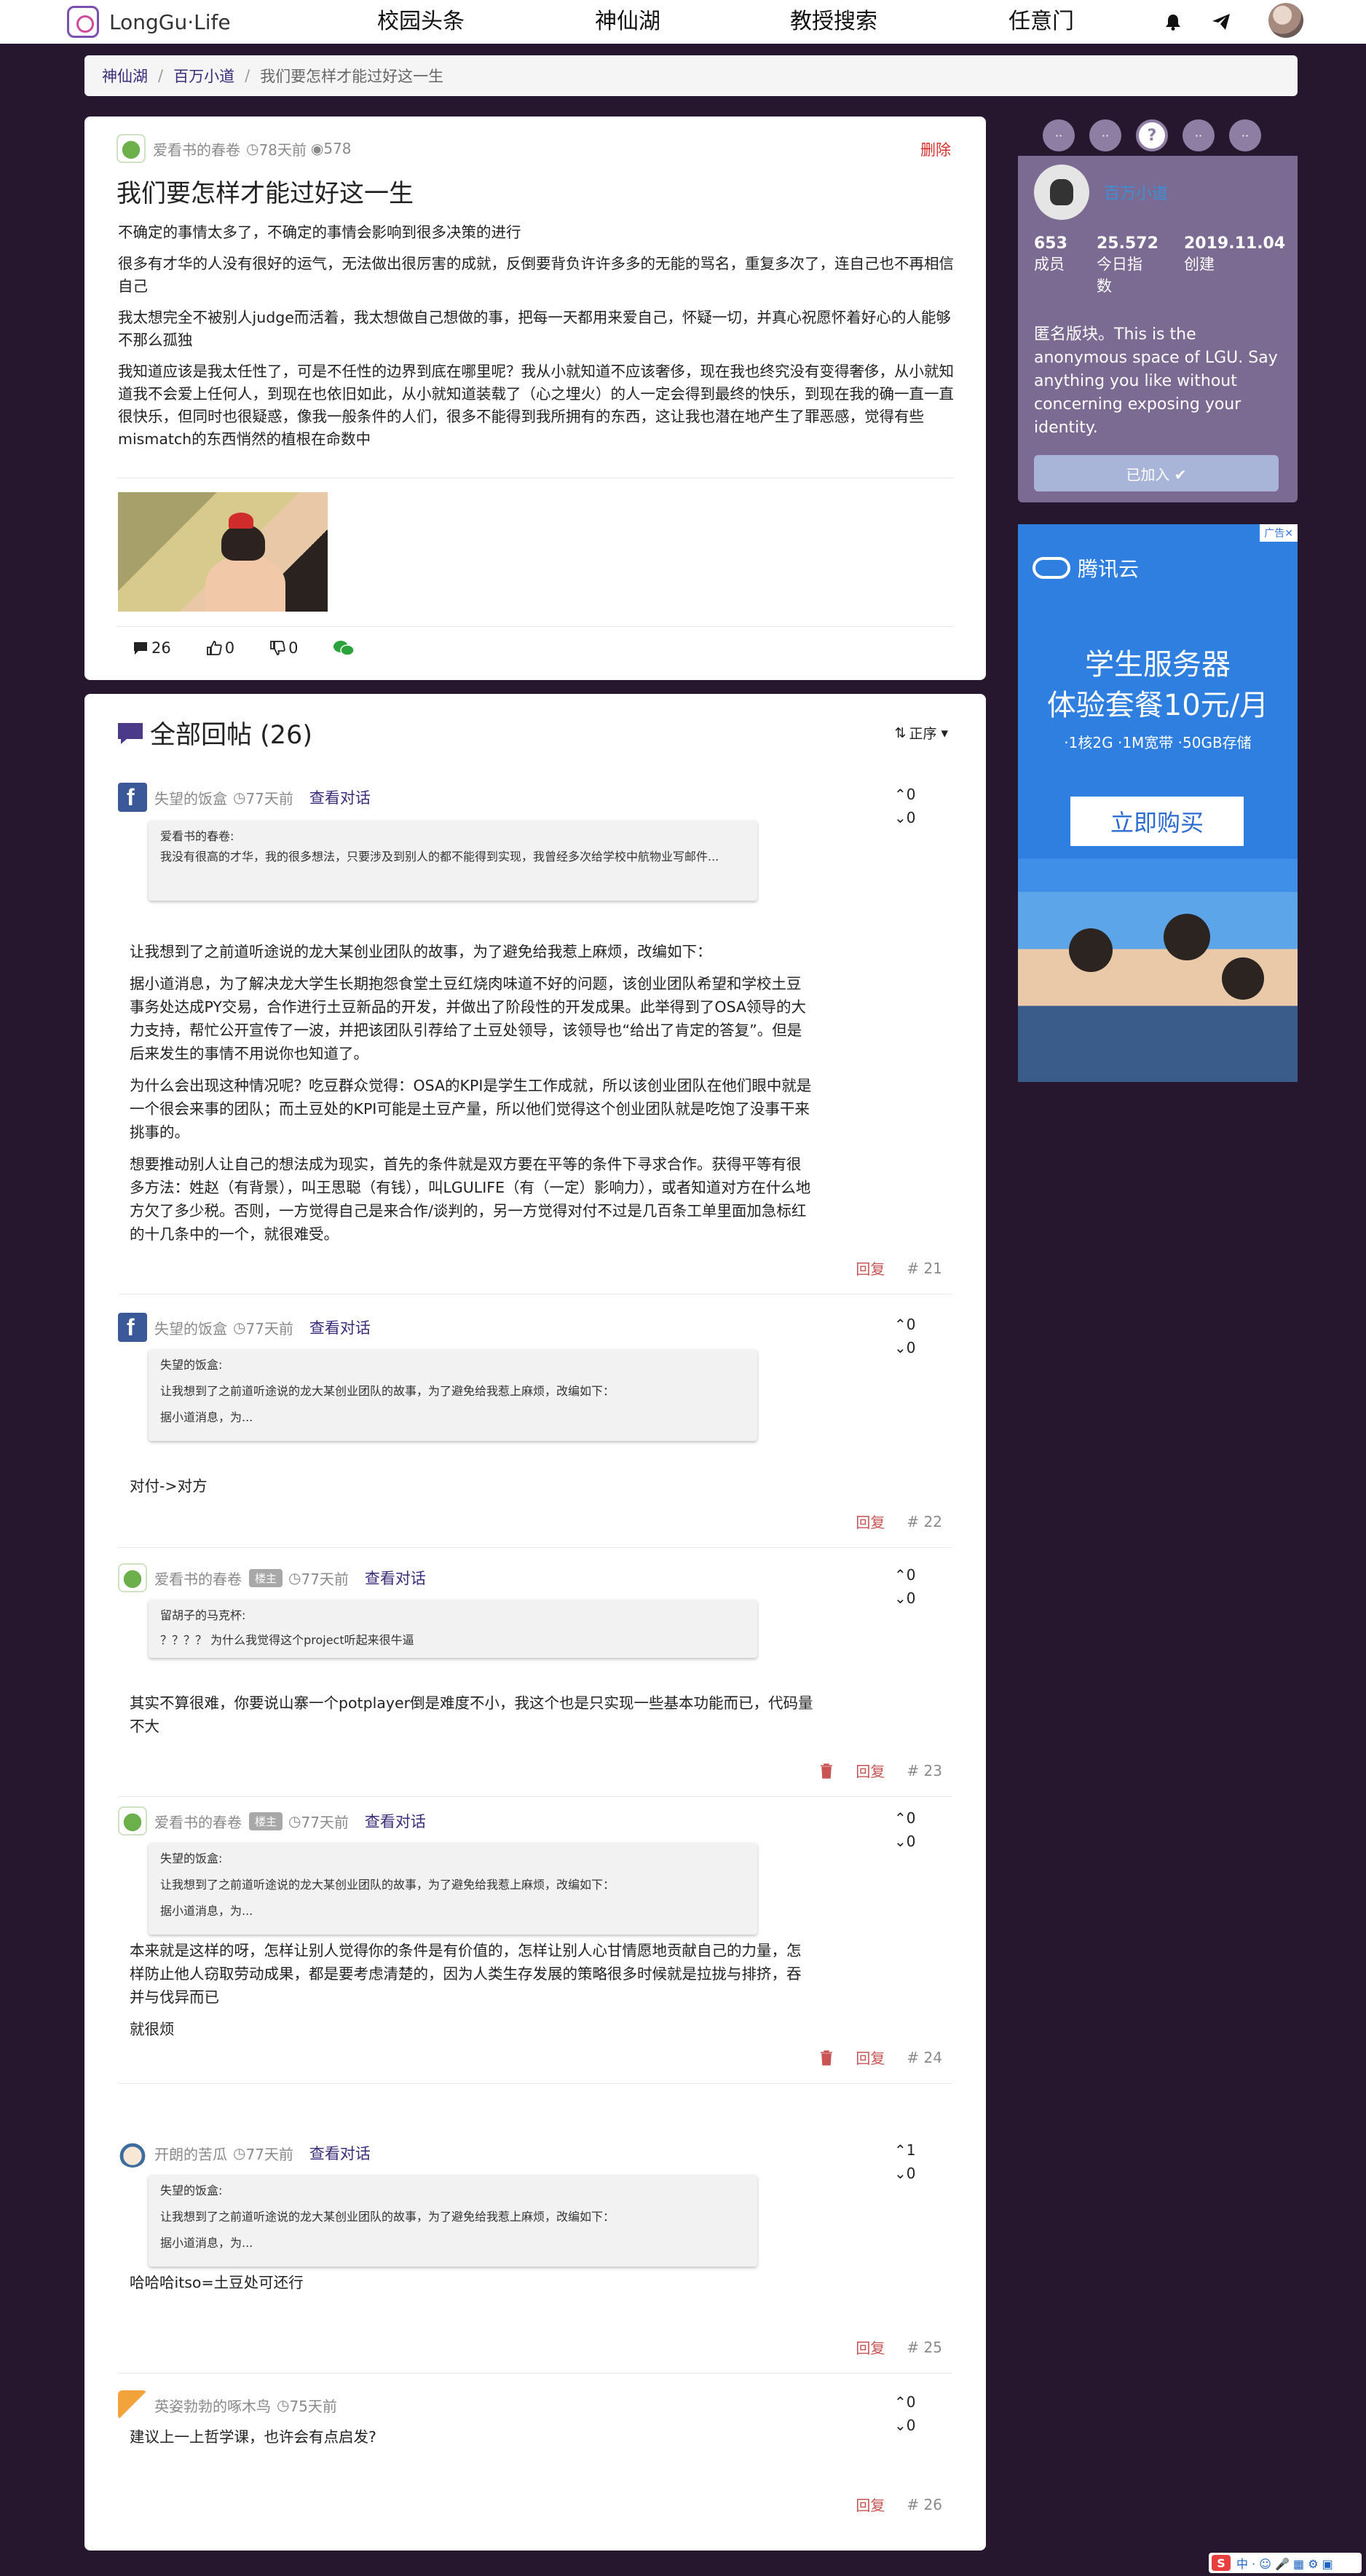 This screenshot has width=1366, height=2576. Describe the element at coordinates (472, 2441) in the screenshot. I see `reply-text: 建议上一上哲学课，也许会有点启发?` at that location.